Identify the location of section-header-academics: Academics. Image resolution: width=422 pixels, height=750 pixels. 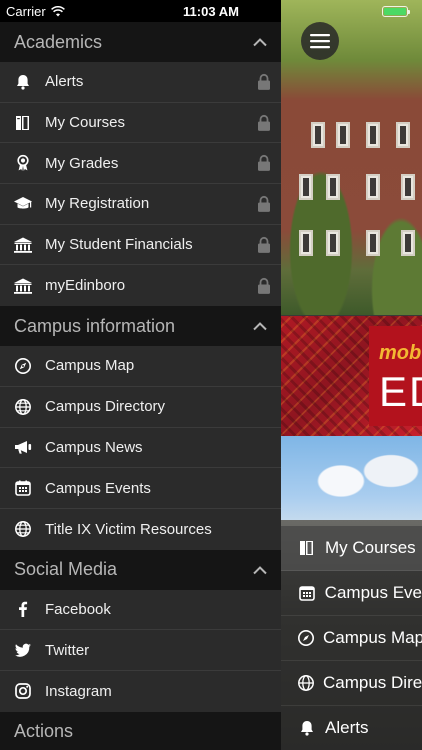
(140, 42).